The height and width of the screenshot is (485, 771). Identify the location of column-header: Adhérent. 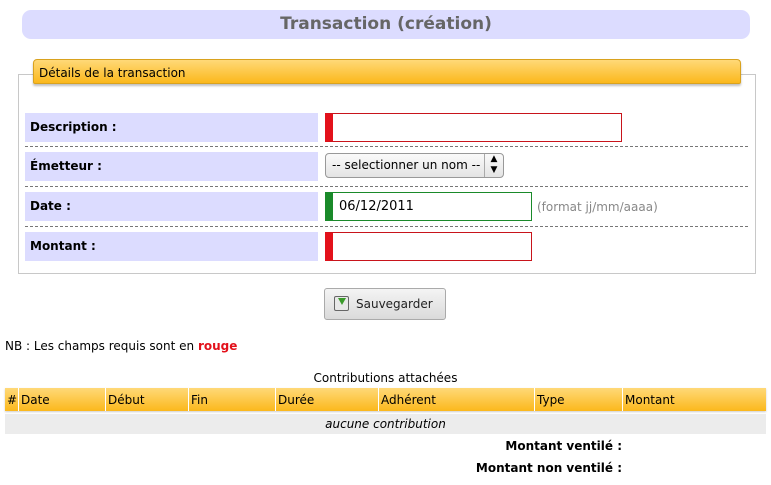
(456, 399).